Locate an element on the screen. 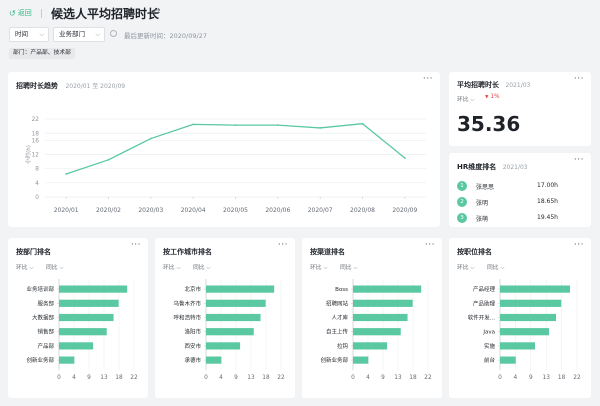 The image size is (600, 406). y-tick-label: 8 is located at coordinates (37, 170).